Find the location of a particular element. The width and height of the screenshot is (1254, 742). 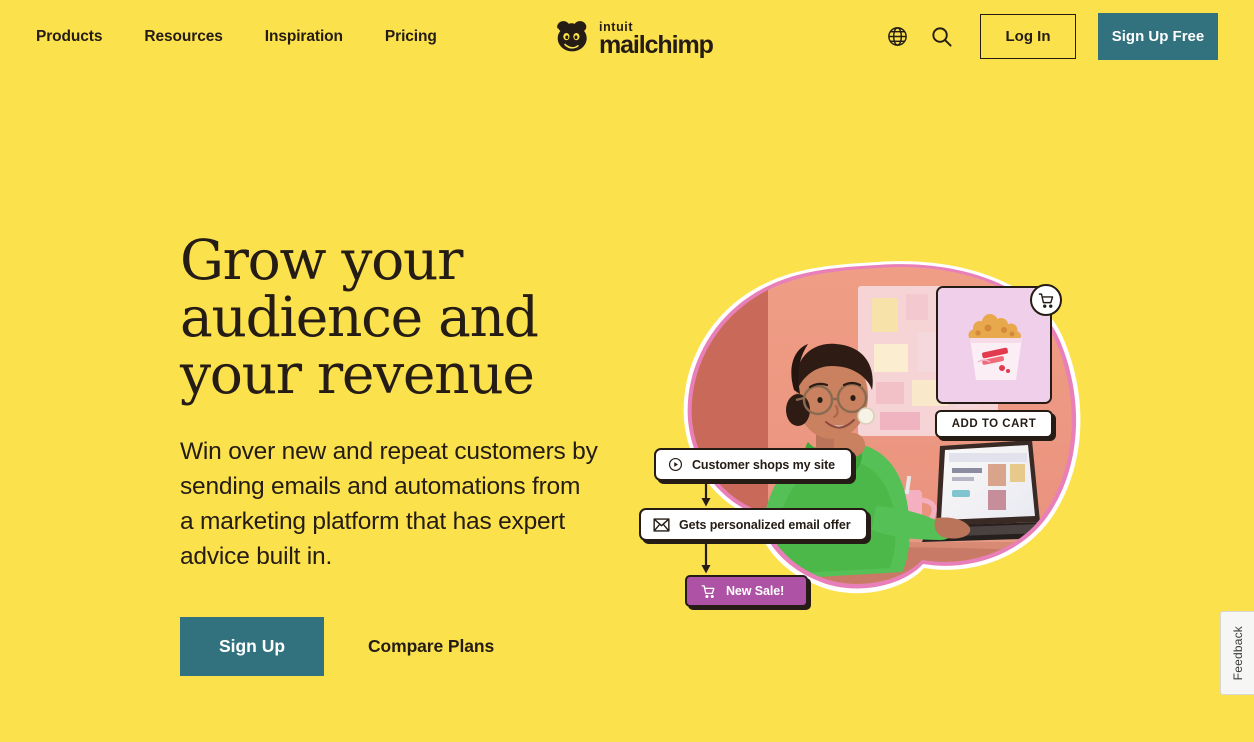

logo-wordmark: intuit mailchimp is located at coordinates (656, 39).